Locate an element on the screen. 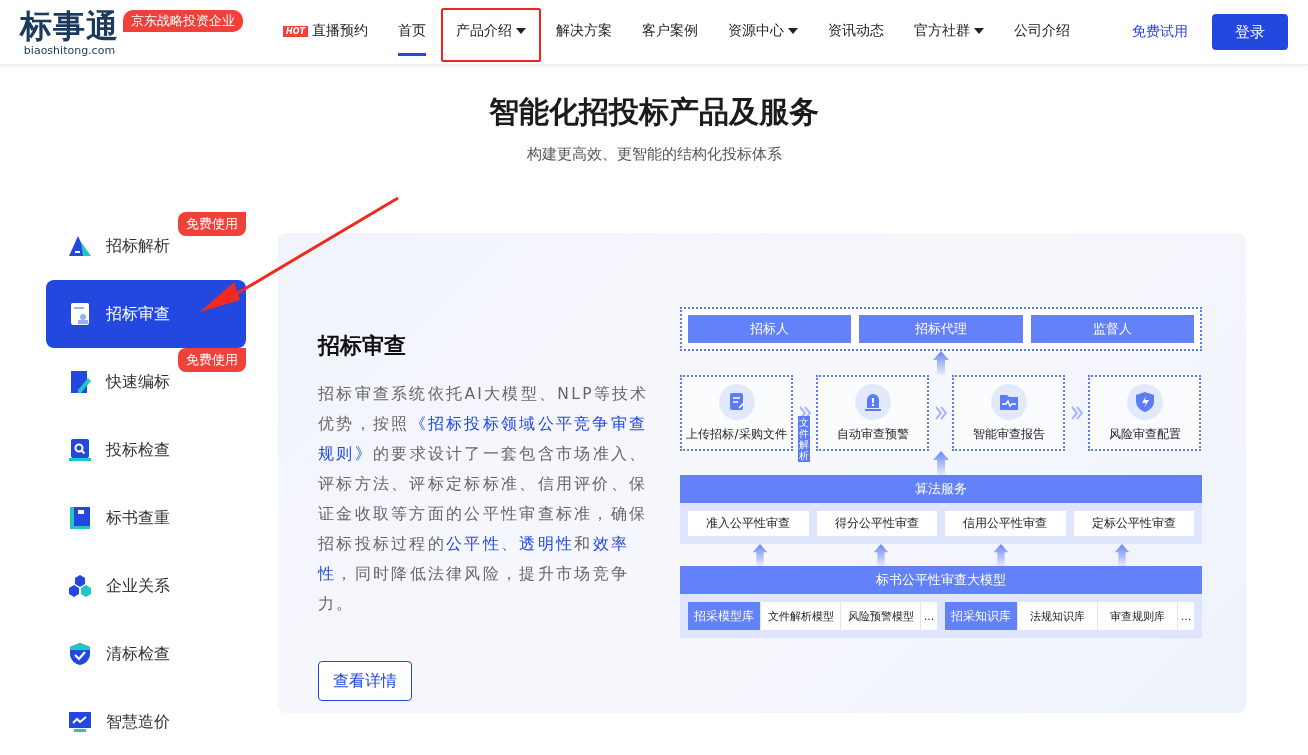 This screenshot has width=1308, height=755. pencil-icon is located at coordinates (80, 382).